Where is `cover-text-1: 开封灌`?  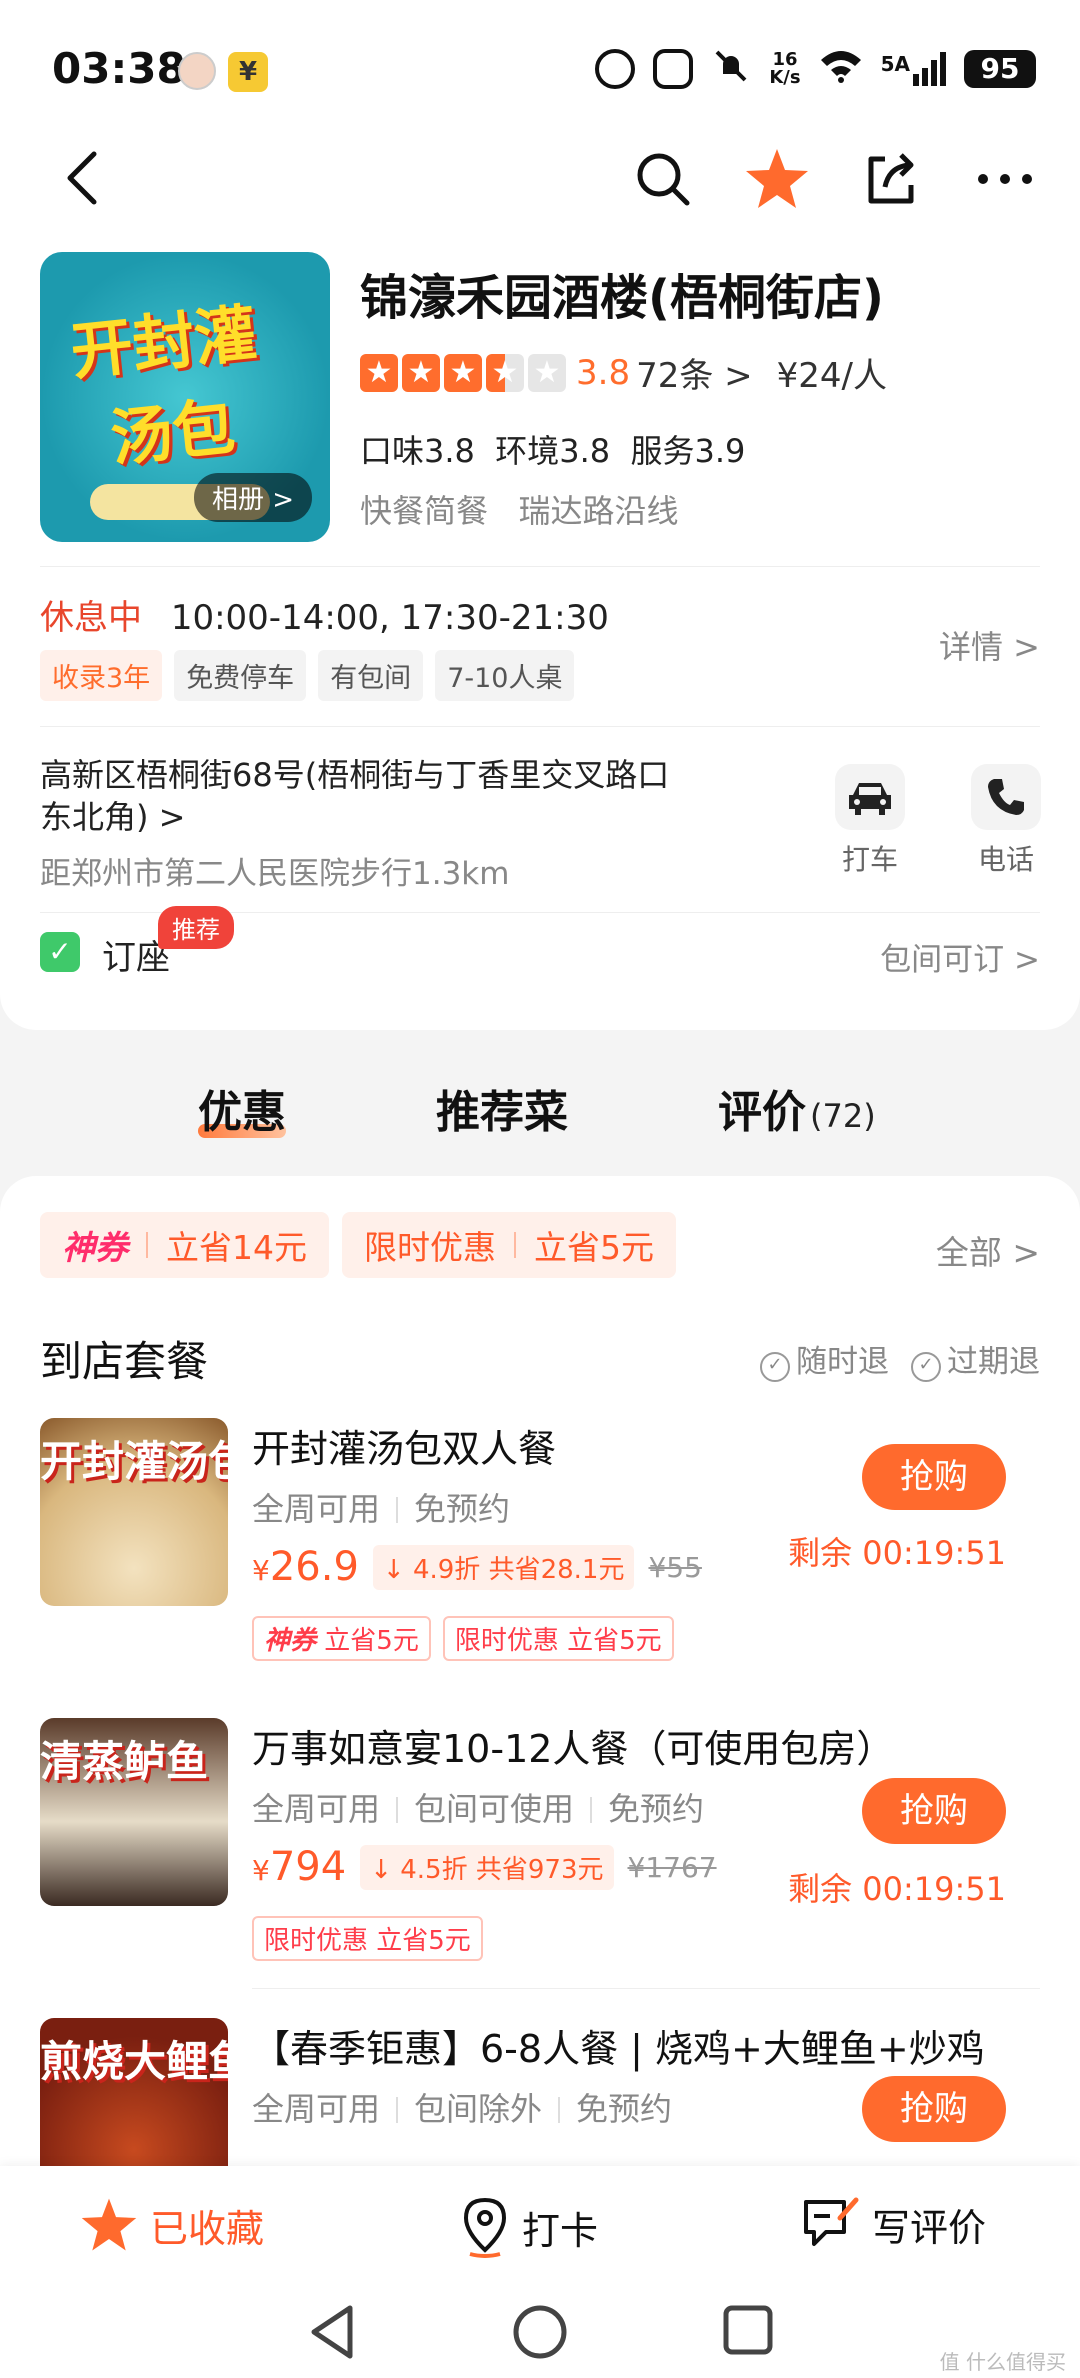
cover-text-1: 开封灌 is located at coordinates (163, 342).